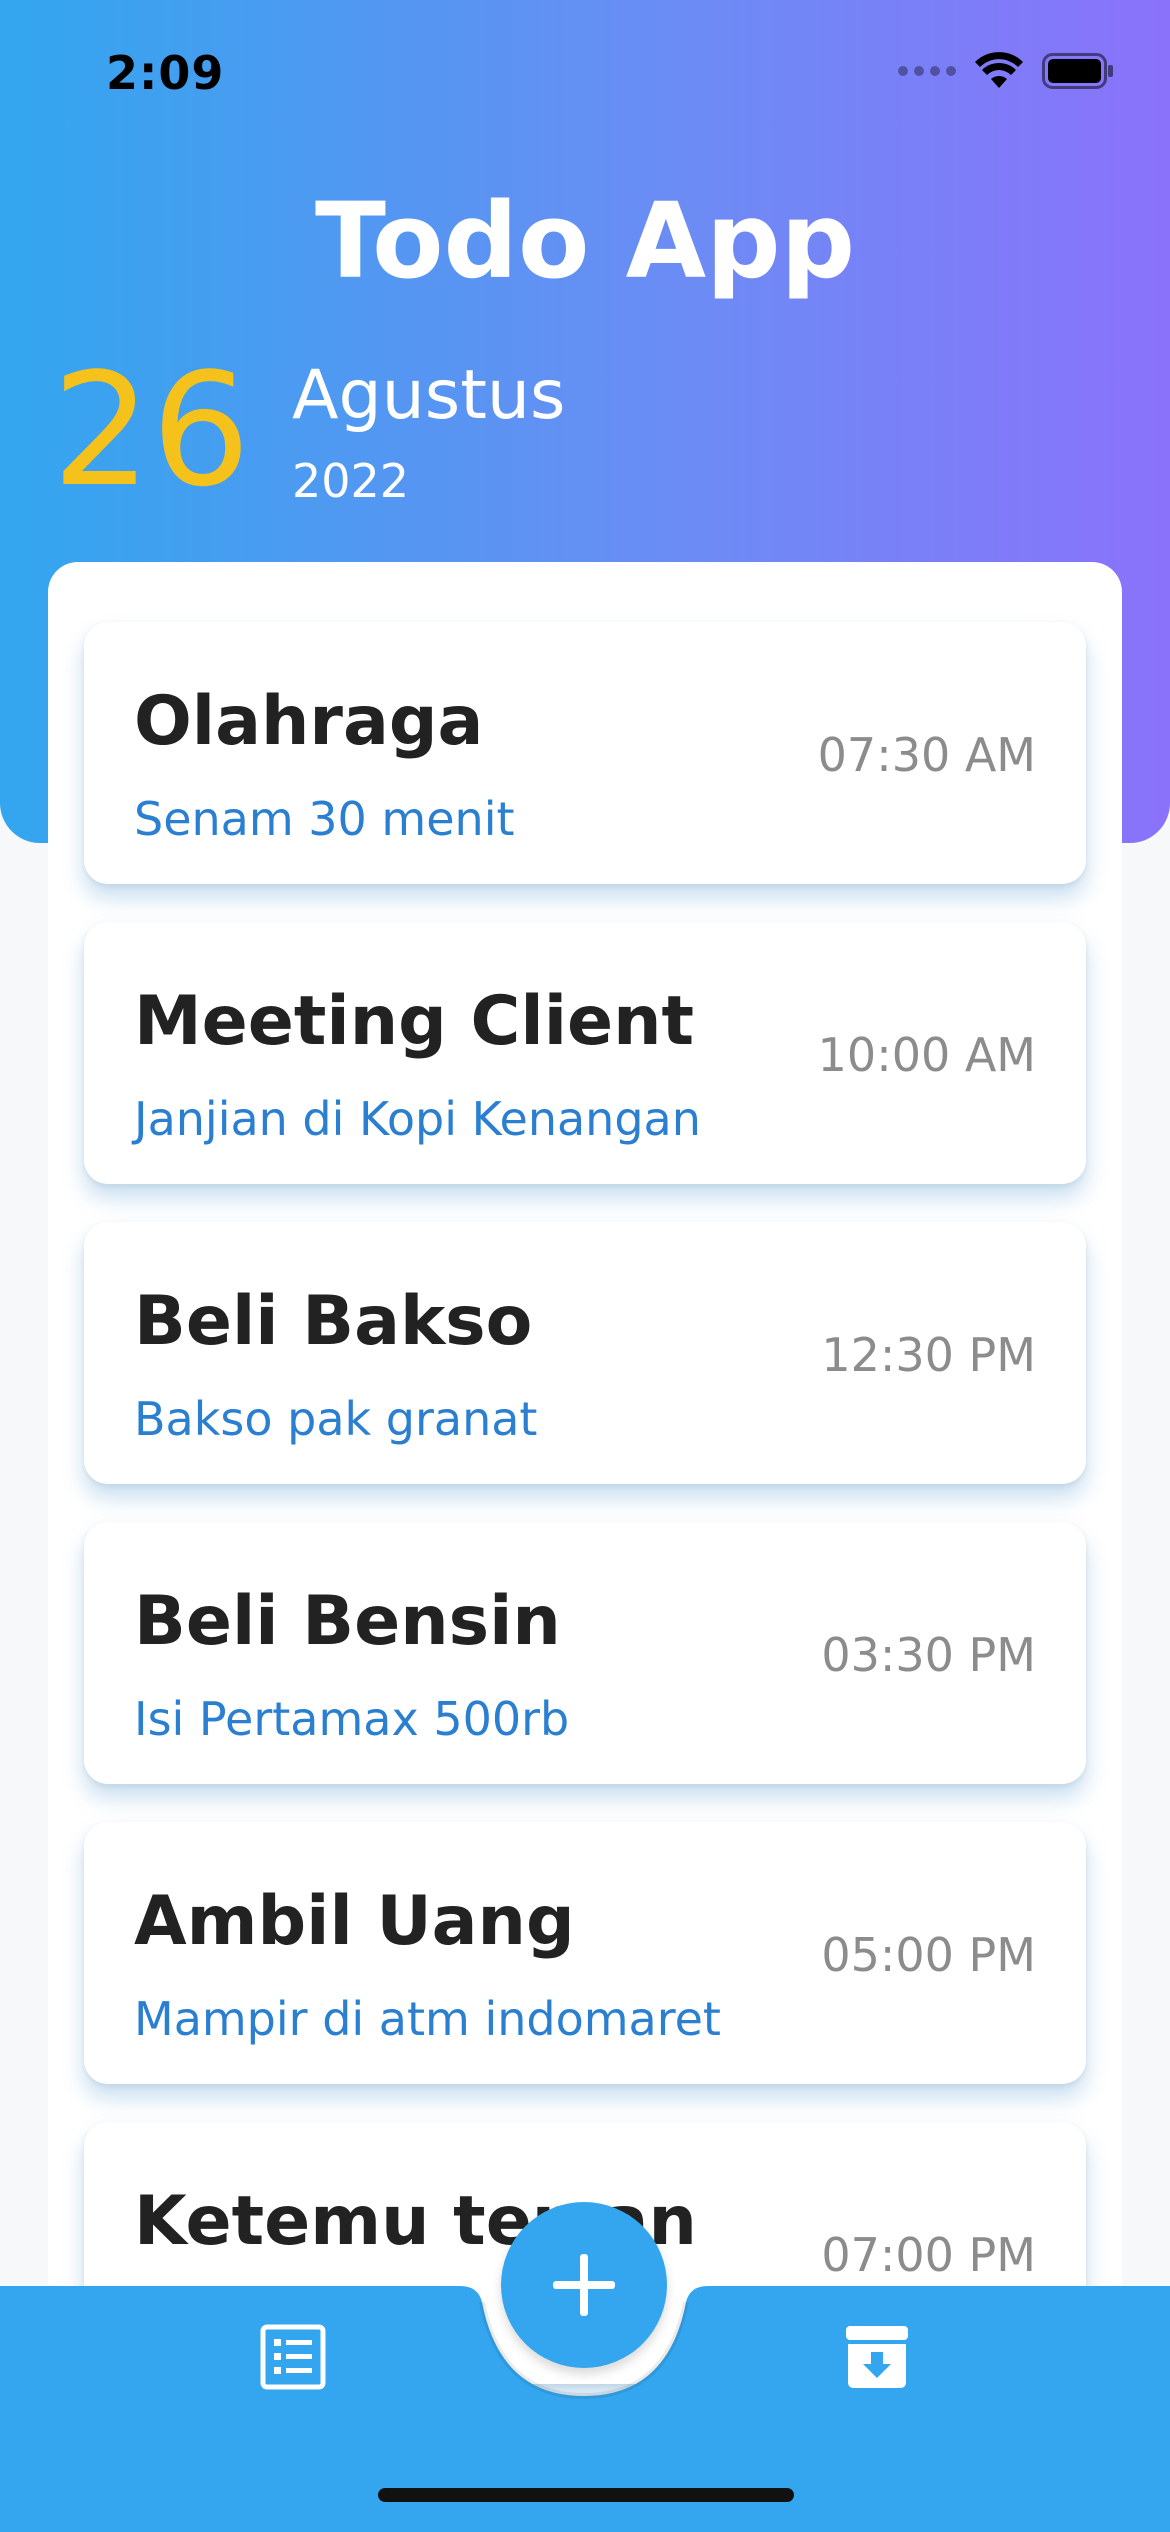 The height and width of the screenshot is (2532, 1170). Describe the element at coordinates (309, 721) in the screenshot. I see `todo-title: Olahraga` at that location.